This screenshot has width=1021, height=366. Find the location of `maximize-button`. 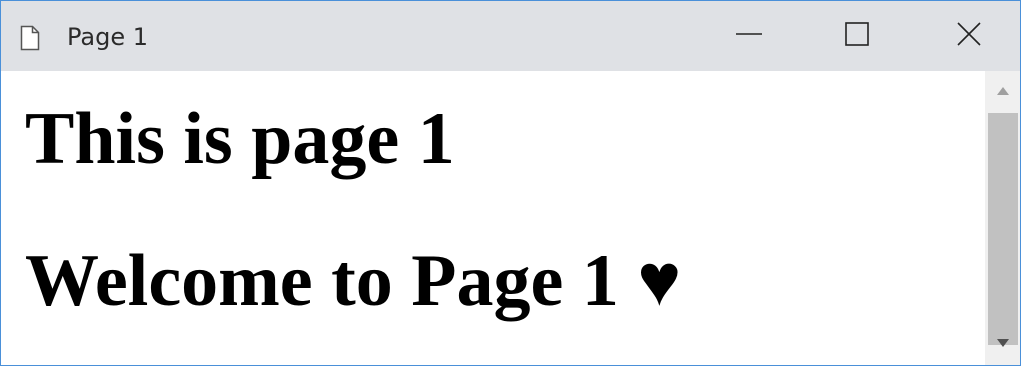

maximize-button is located at coordinates (857, 36).